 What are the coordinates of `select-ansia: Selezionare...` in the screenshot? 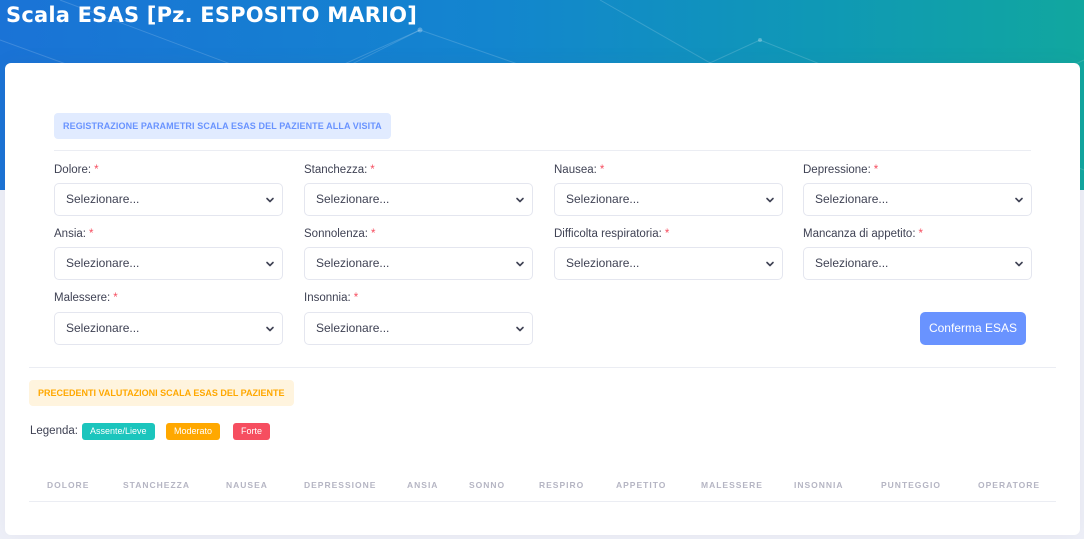 It's located at (168, 263).